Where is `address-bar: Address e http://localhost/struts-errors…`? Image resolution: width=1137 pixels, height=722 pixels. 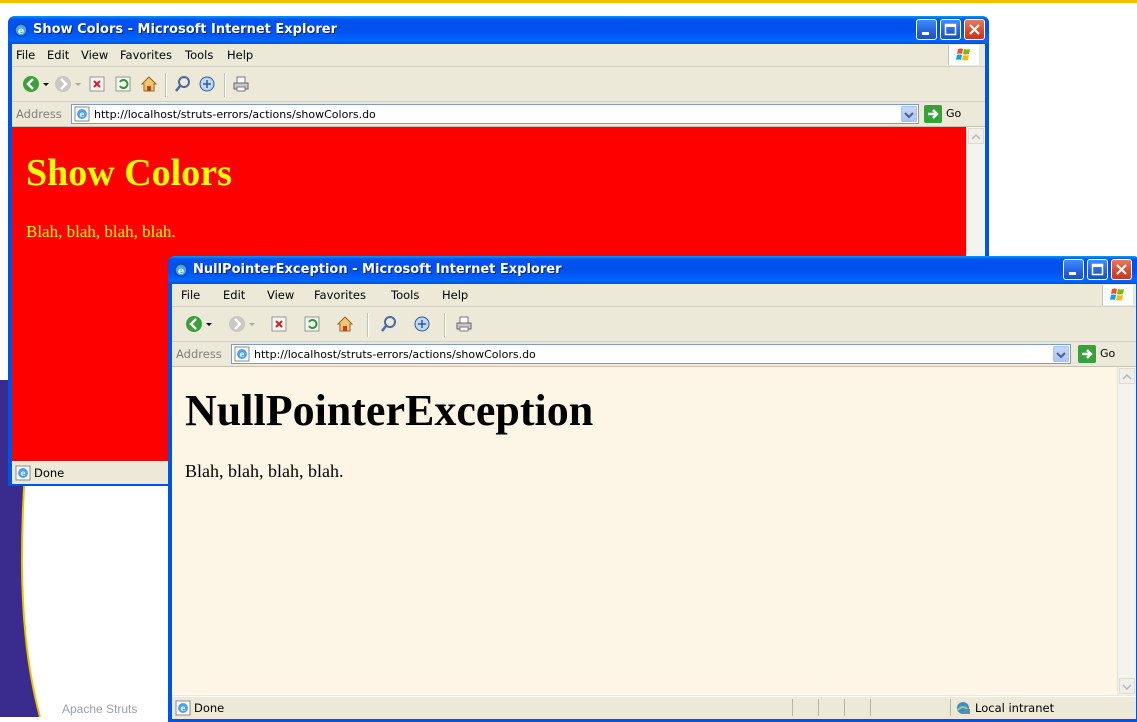
address-bar: Address e http://localhost/struts-errors… is located at coordinates (498, 114).